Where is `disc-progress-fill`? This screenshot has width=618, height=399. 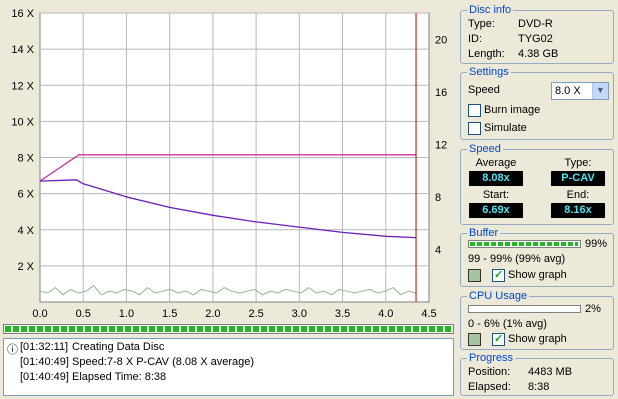
disc-progress-fill is located at coordinates (228, 329).